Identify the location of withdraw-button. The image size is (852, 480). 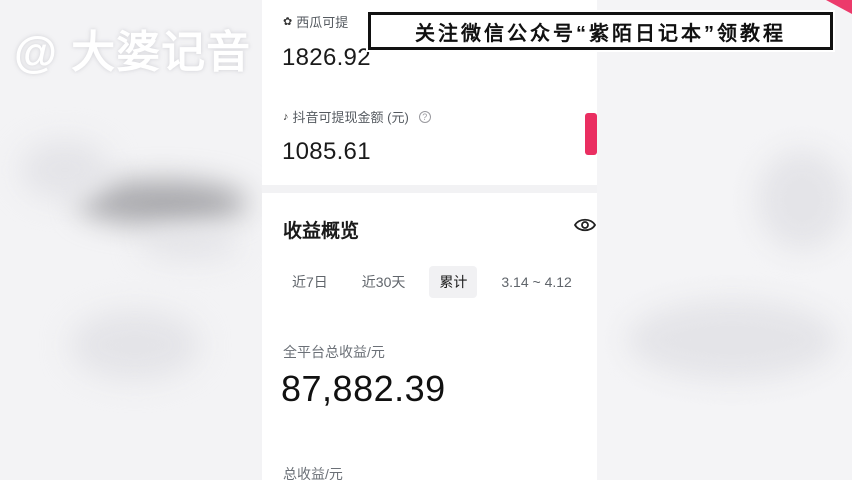
(591, 134).